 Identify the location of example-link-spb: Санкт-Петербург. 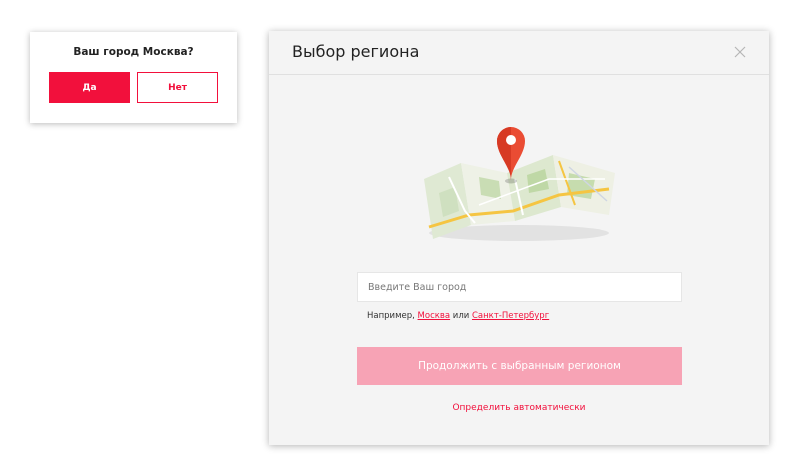
(510, 316).